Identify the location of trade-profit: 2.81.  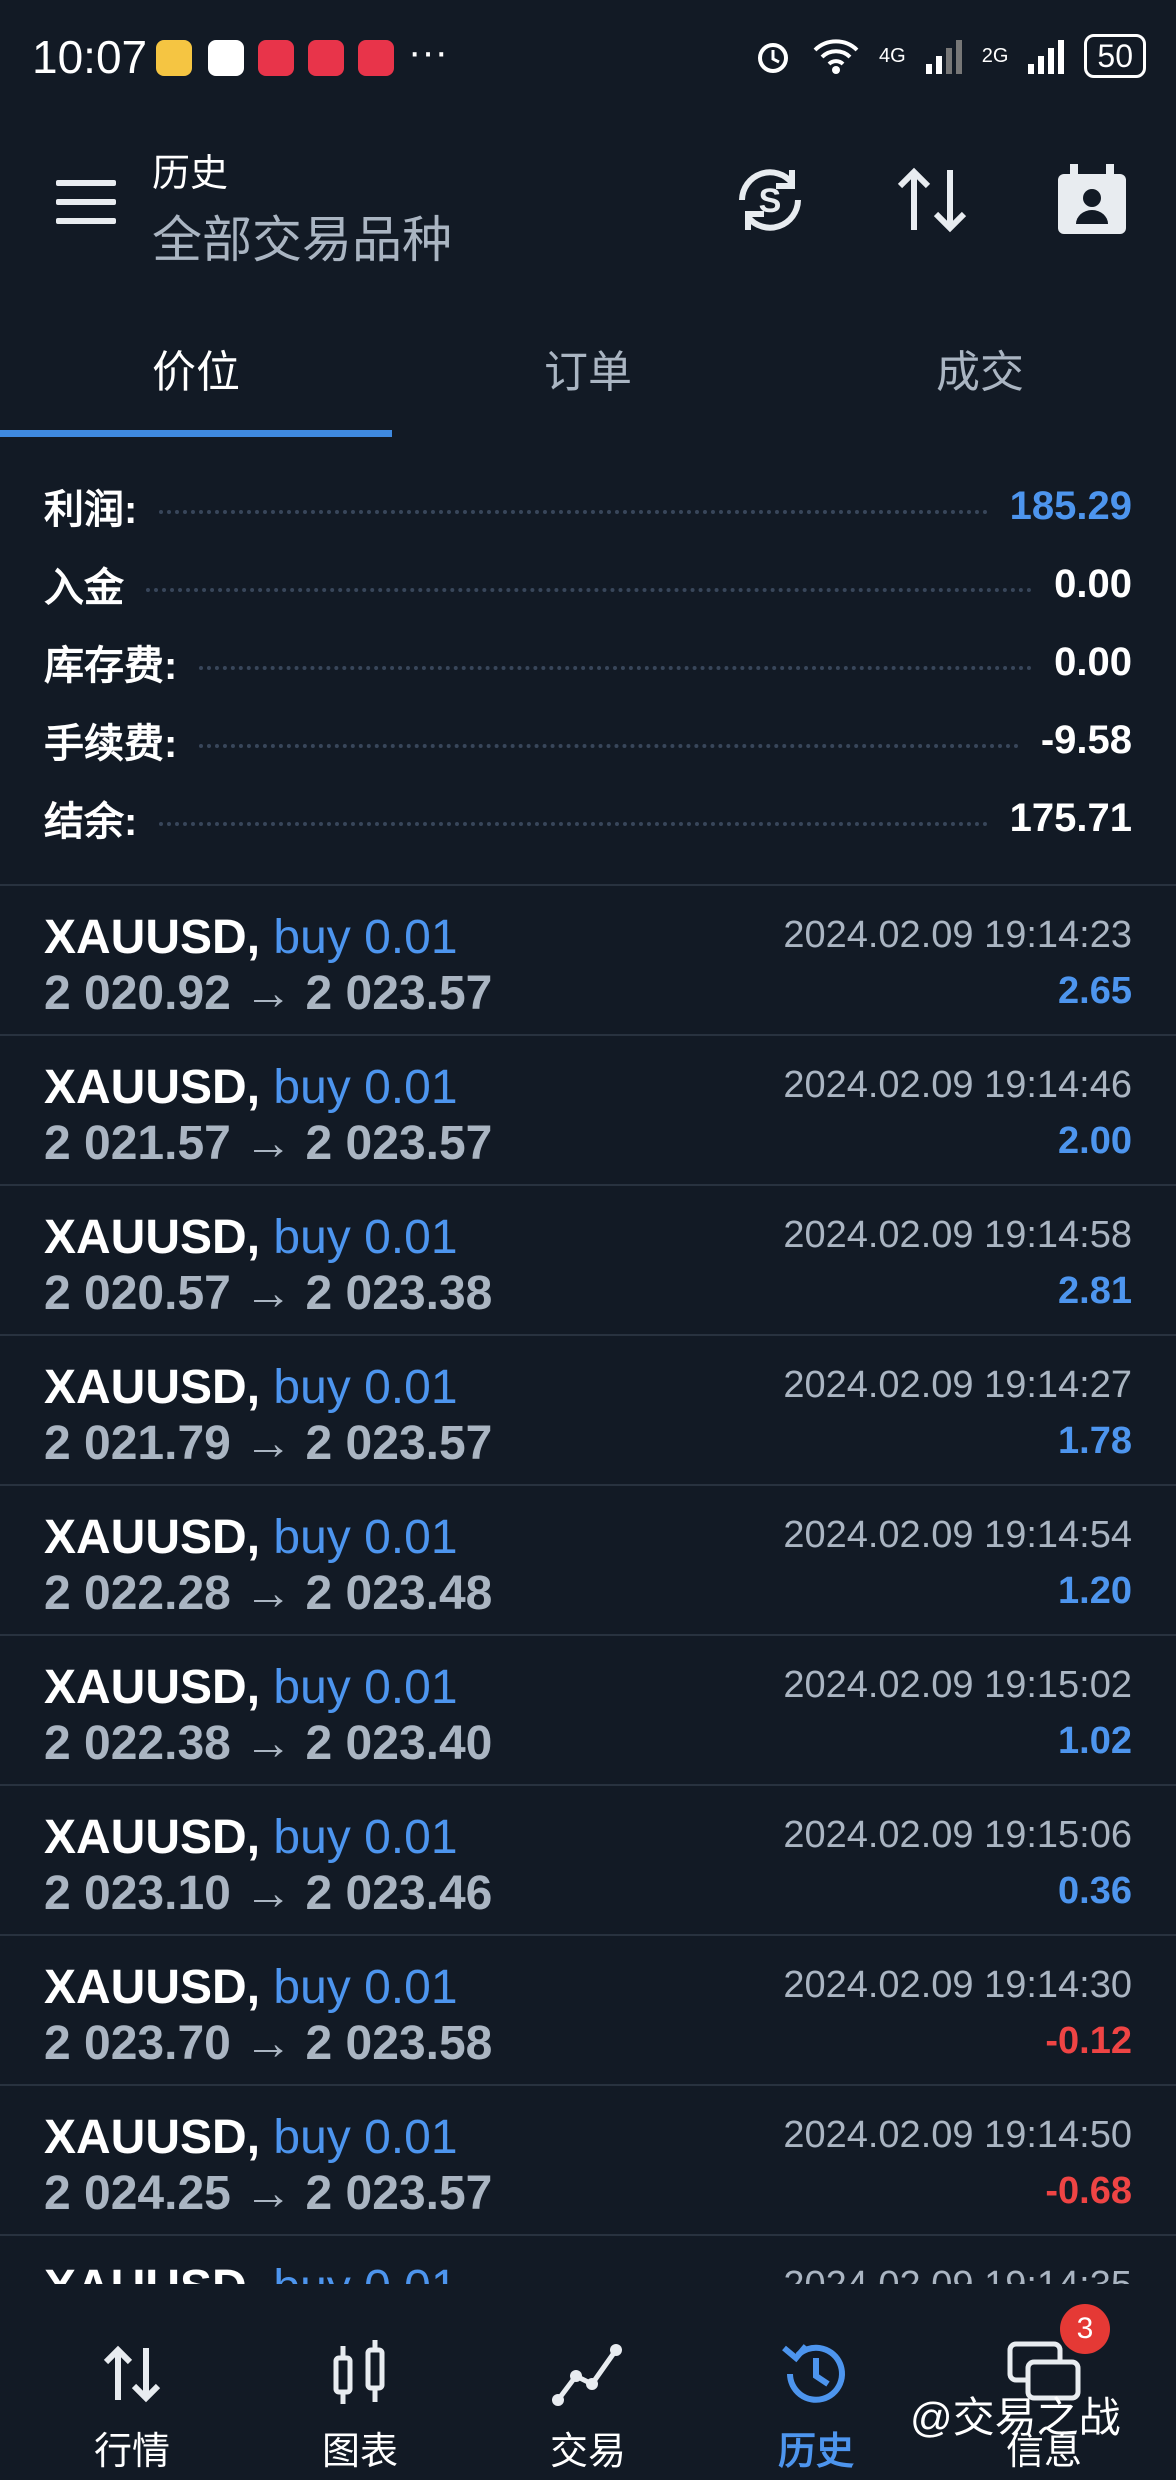
(1095, 1291).